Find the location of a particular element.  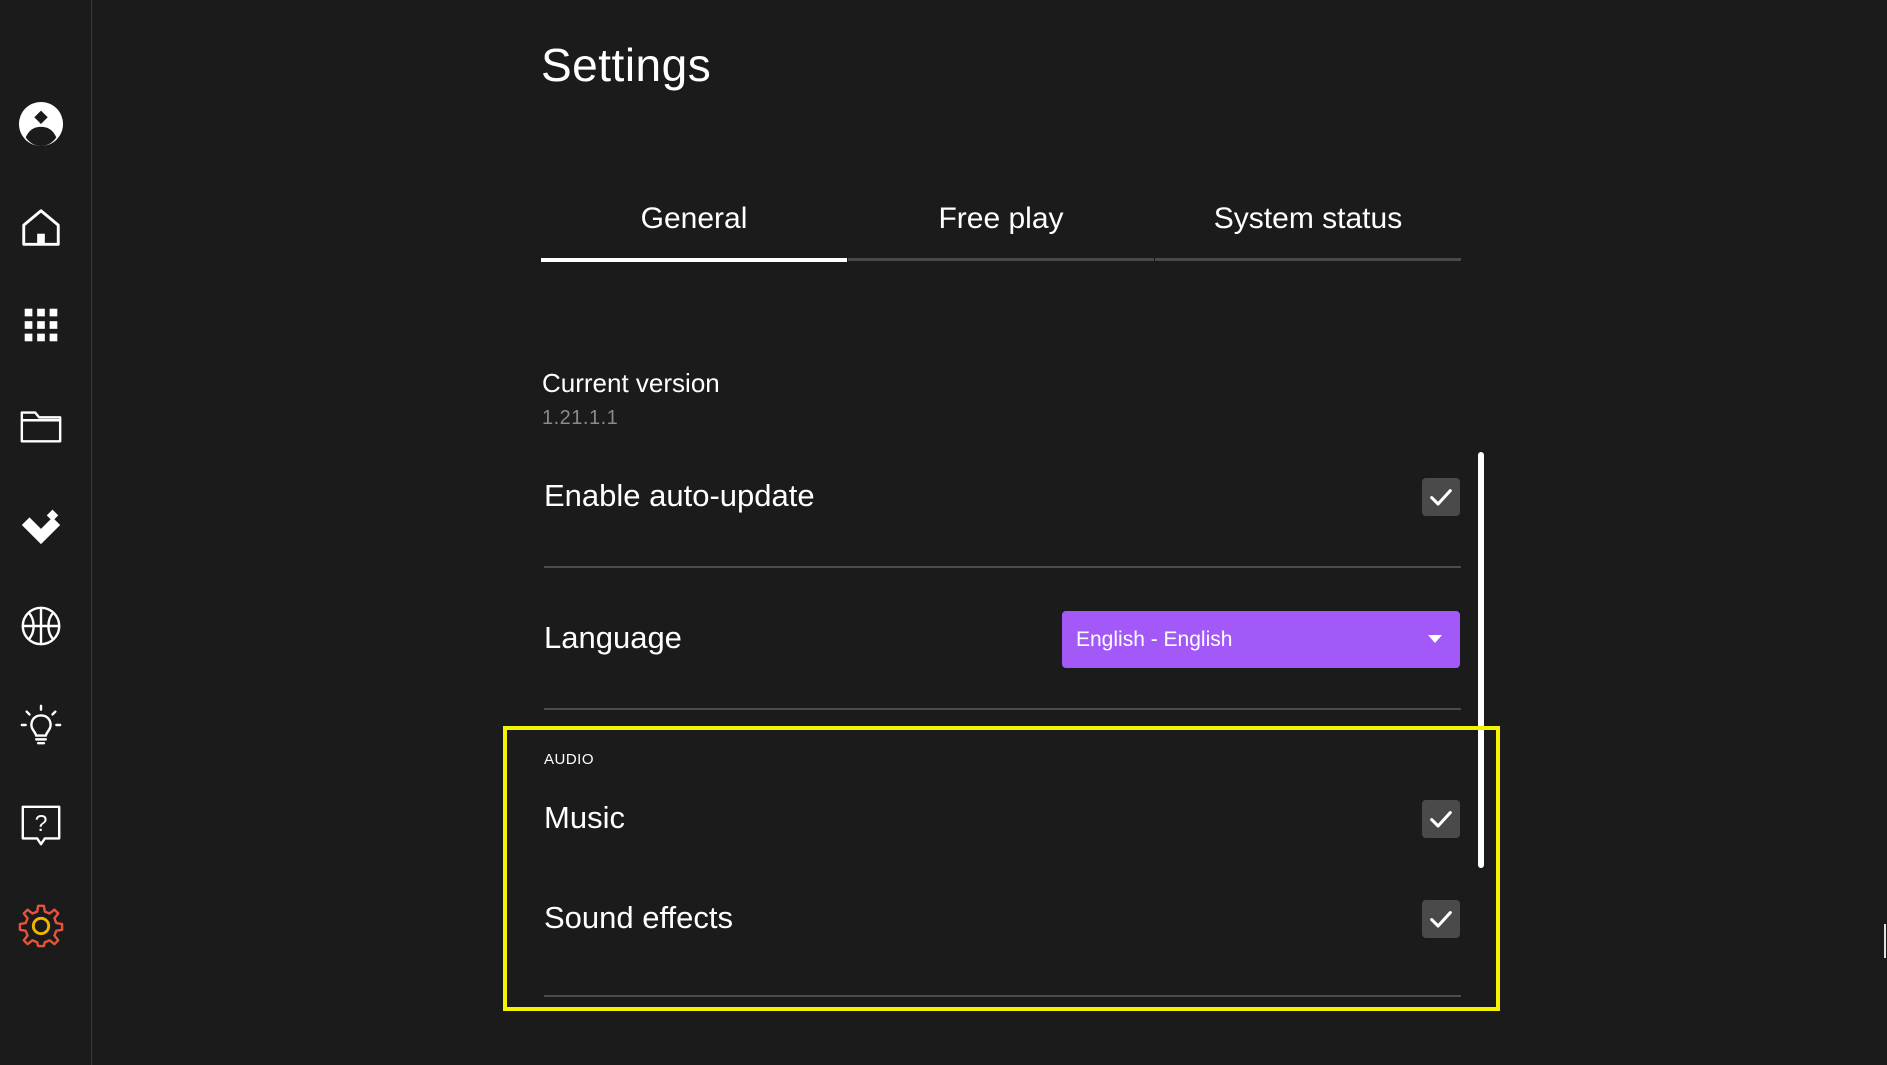

tab-free-play: Free play is located at coordinates (1001, 228).